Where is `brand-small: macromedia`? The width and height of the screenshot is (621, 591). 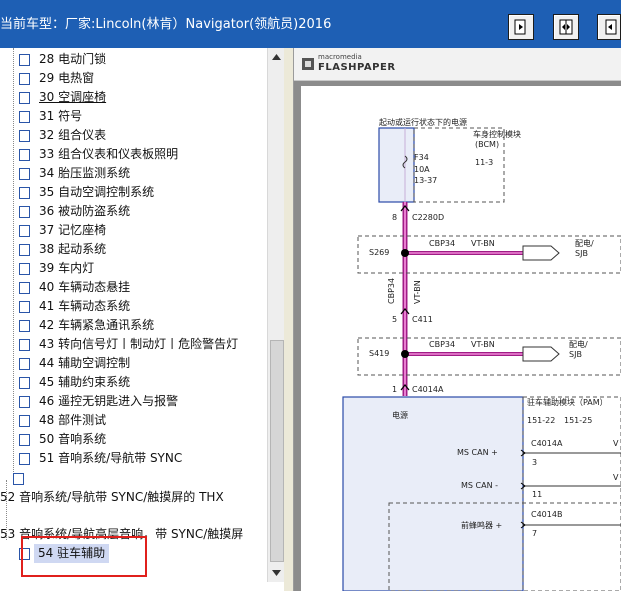
brand-small: macromedia is located at coordinates (340, 57).